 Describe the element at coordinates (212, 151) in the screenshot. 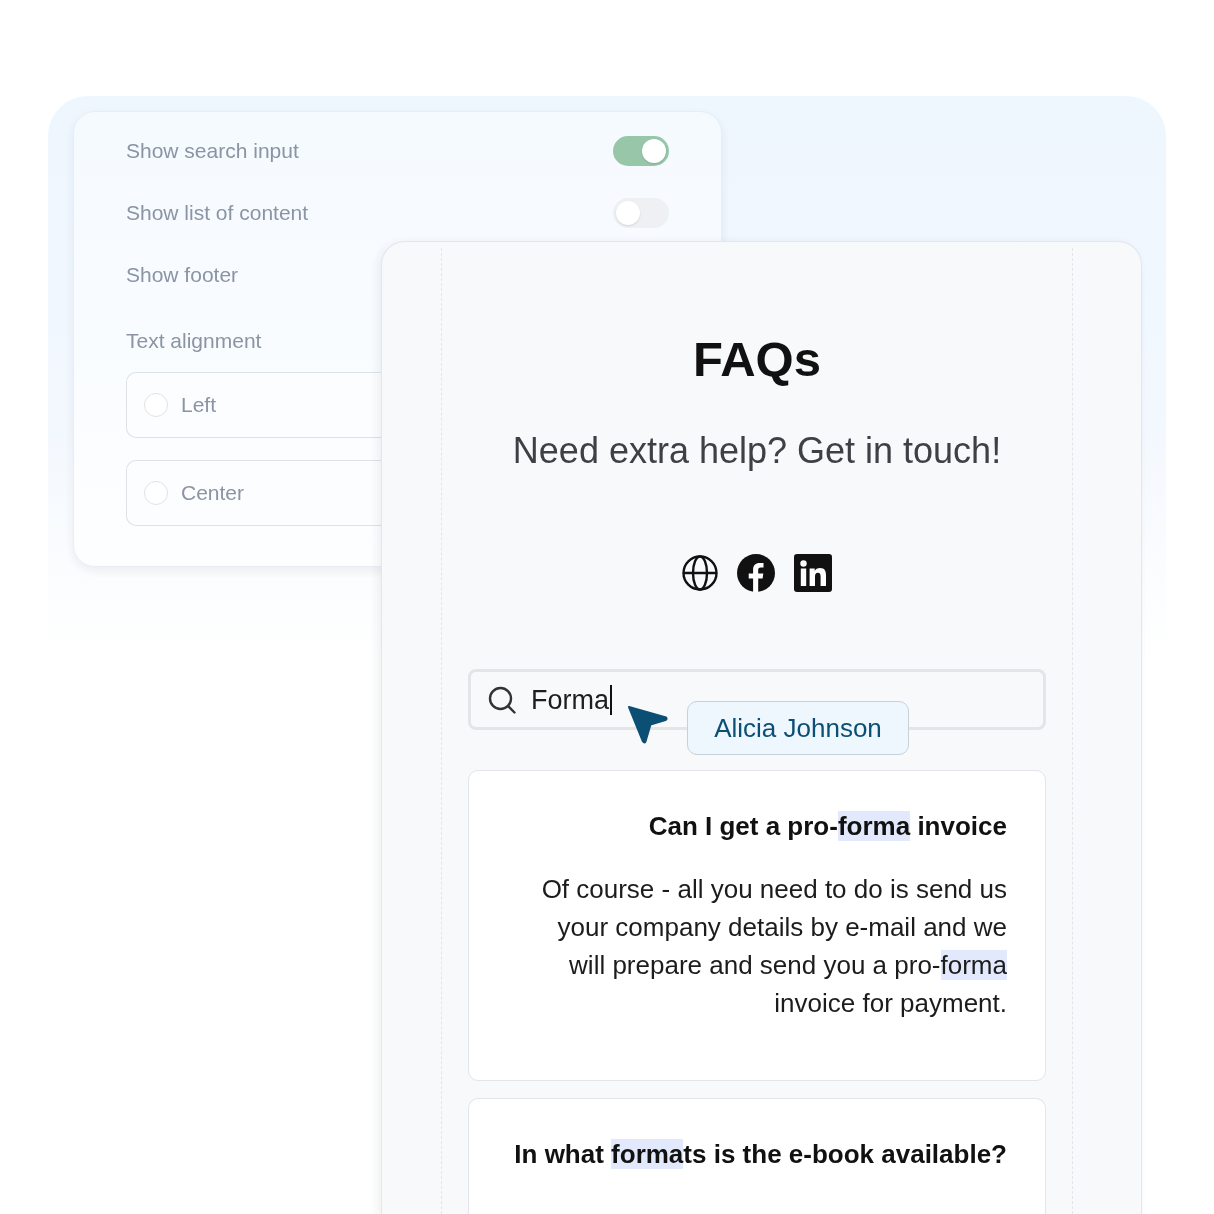

I see `setting-label: Show search input` at that location.